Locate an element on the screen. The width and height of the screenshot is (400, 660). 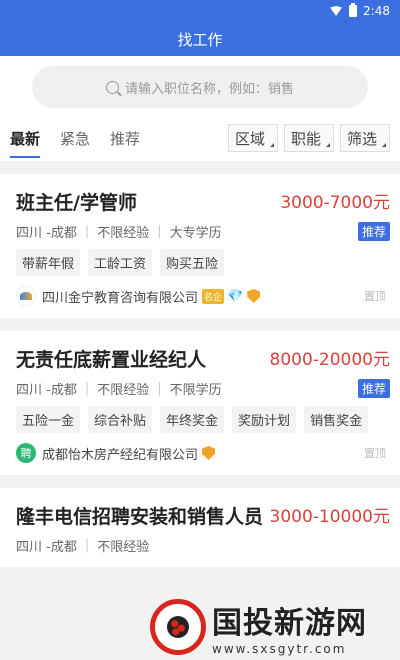
job-salary: 3000-10000元 is located at coordinates (329, 517).